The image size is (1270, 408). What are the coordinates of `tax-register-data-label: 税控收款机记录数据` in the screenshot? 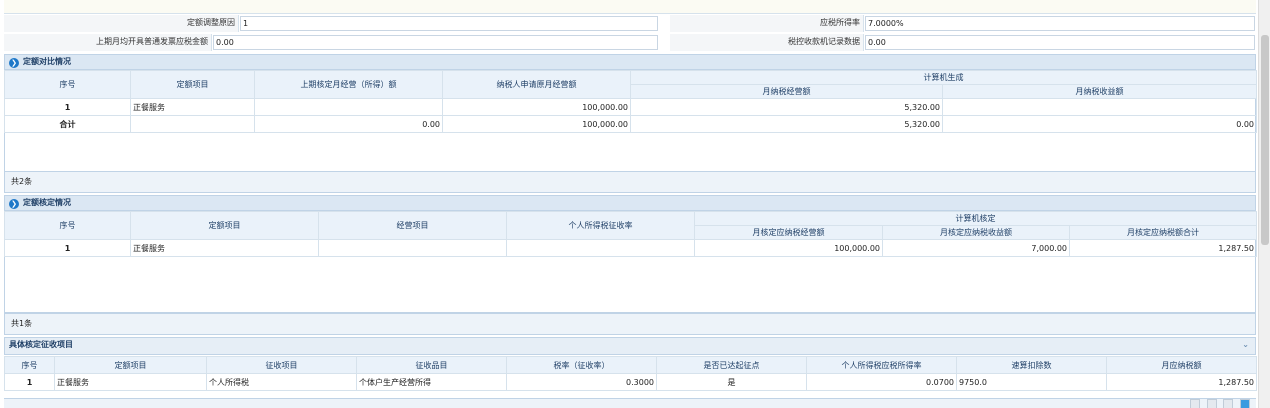 It's located at (767, 42).